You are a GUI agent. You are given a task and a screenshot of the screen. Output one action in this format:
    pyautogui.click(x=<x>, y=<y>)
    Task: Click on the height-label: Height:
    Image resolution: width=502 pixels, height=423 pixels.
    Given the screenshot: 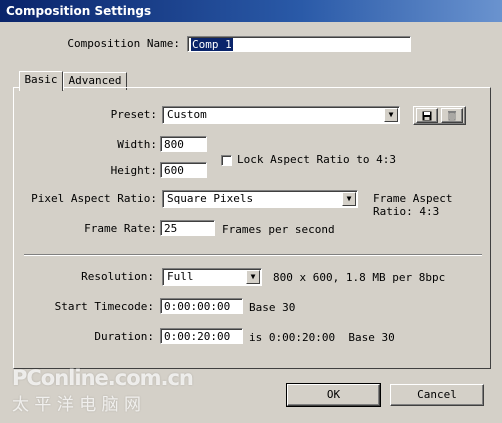 What is the action you would take?
    pyautogui.click(x=133, y=170)
    